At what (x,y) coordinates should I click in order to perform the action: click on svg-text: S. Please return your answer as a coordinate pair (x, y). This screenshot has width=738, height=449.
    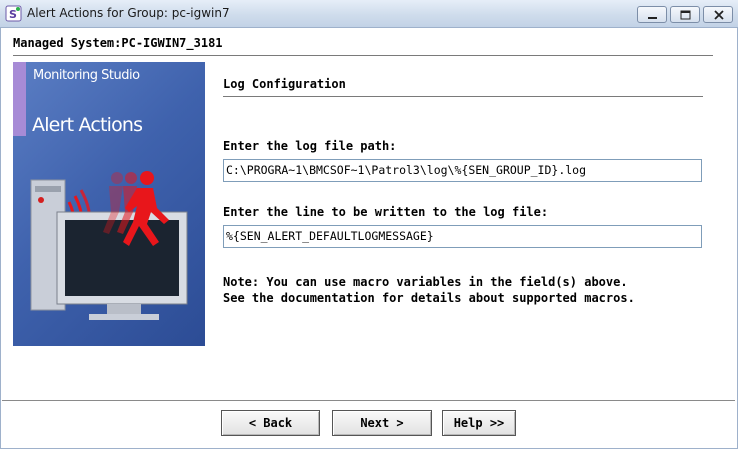
    Looking at the image, I should click on (13, 14).